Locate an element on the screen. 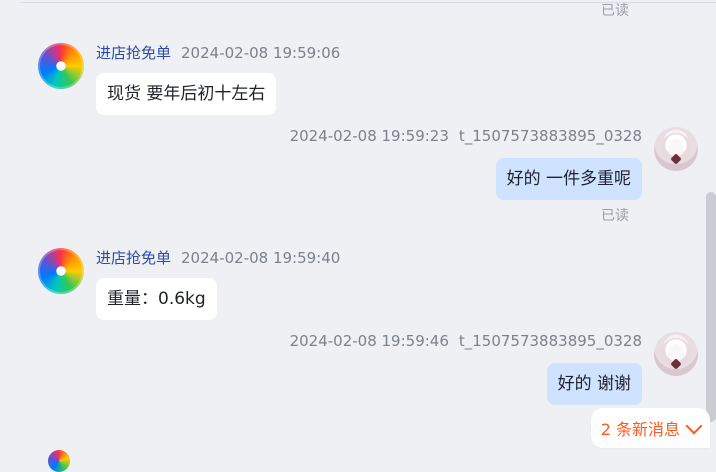 The height and width of the screenshot is (472, 716). message-meta: 进店抢免单 2024-02-08 19:59:06 is located at coordinates (218, 52).